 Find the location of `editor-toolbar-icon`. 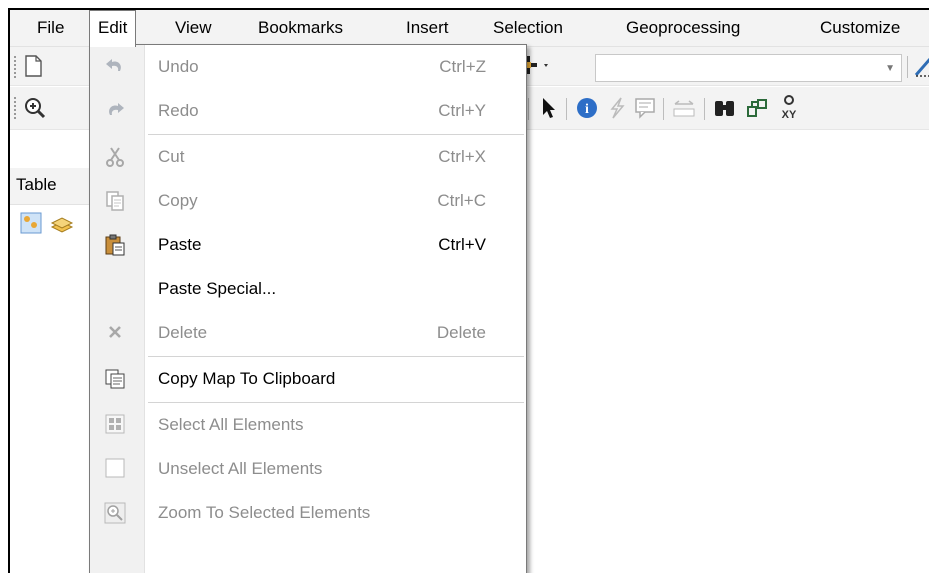

editor-toolbar-icon is located at coordinates (921, 69).